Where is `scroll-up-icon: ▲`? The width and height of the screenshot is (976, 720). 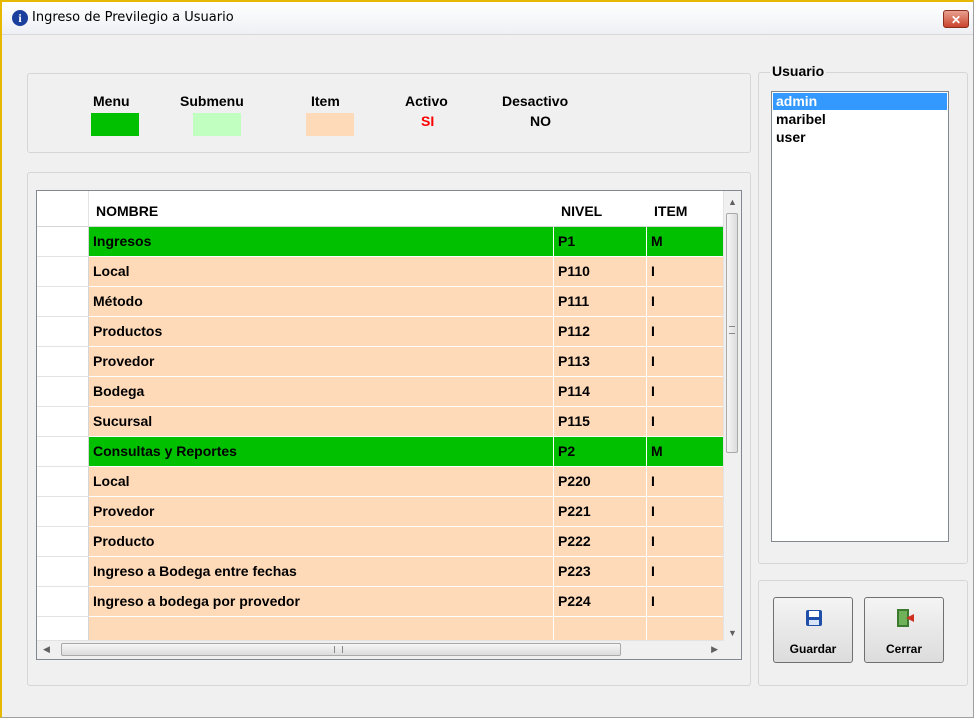
scroll-up-icon: ▲ is located at coordinates (732, 202).